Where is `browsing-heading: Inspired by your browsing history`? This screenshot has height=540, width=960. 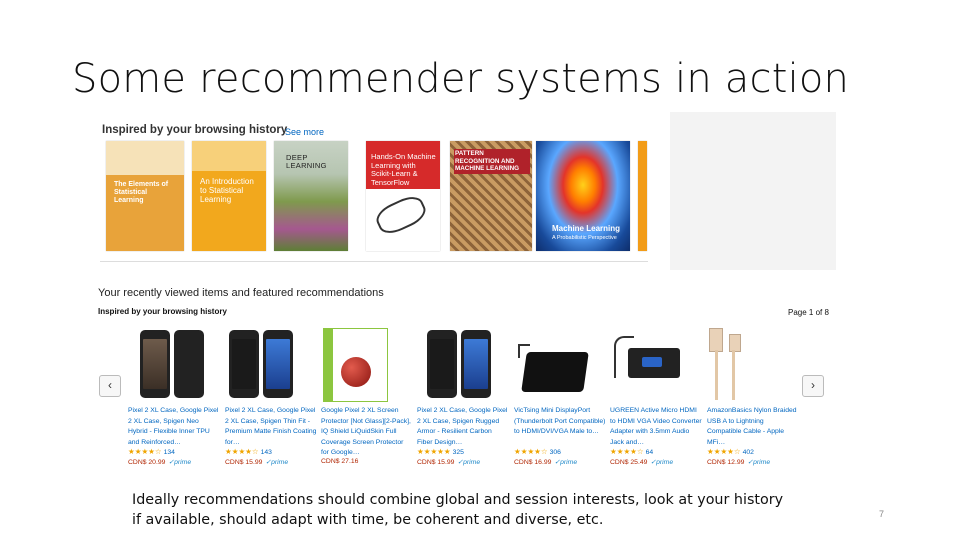
browsing-heading: Inspired by your browsing history is located at coordinates (195, 130).